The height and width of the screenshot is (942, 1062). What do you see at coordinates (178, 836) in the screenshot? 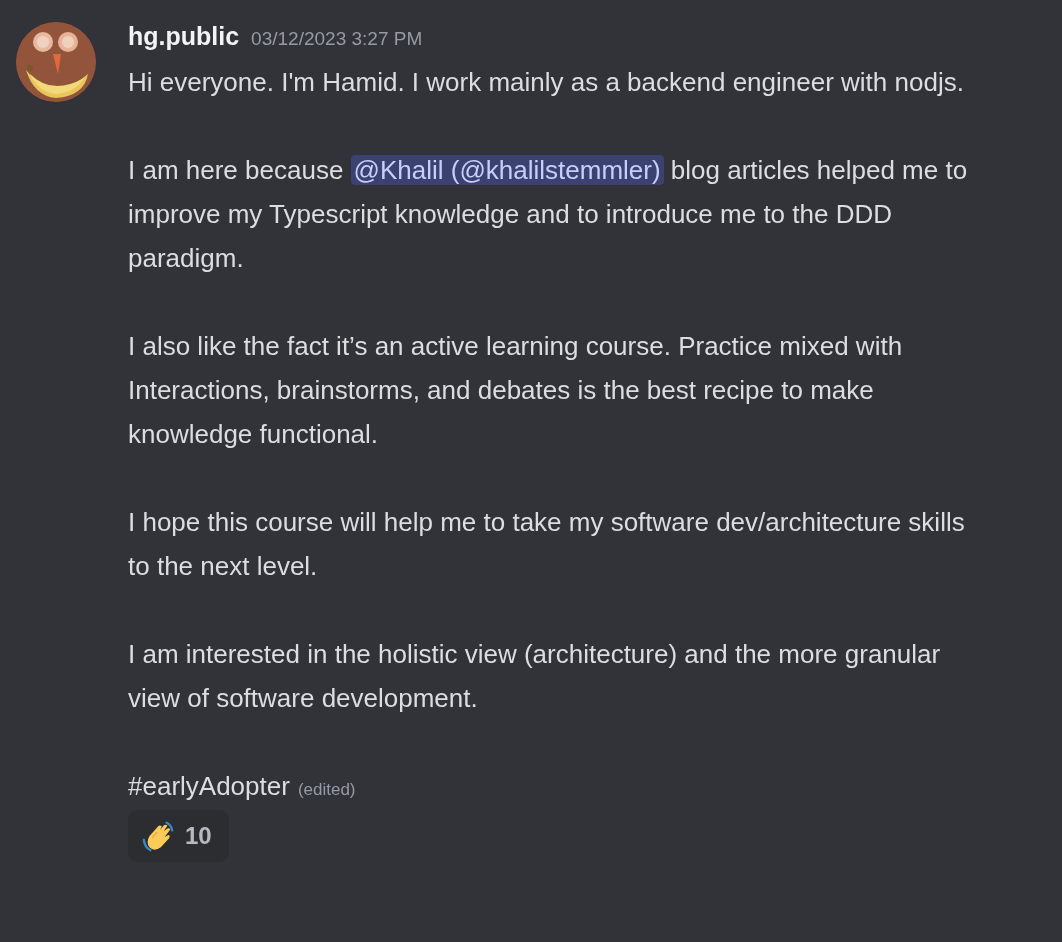
I see `reaction-button: 10` at bounding box center [178, 836].